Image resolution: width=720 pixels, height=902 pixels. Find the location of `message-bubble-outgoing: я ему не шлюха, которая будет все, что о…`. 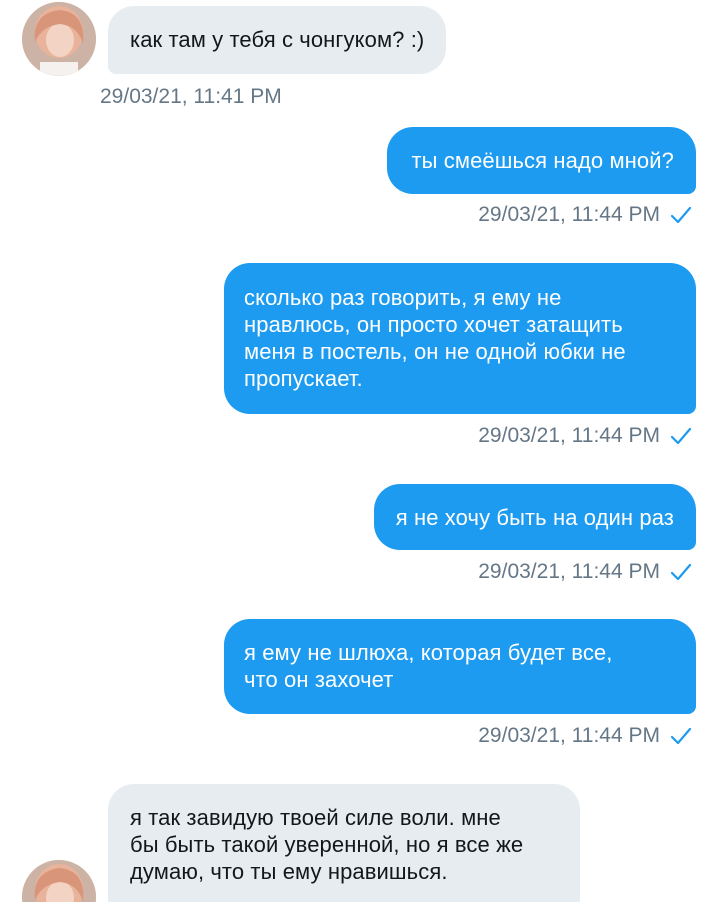

message-bubble-outgoing: я ему не шлюха, которая будет все, что о… is located at coordinates (460, 666).